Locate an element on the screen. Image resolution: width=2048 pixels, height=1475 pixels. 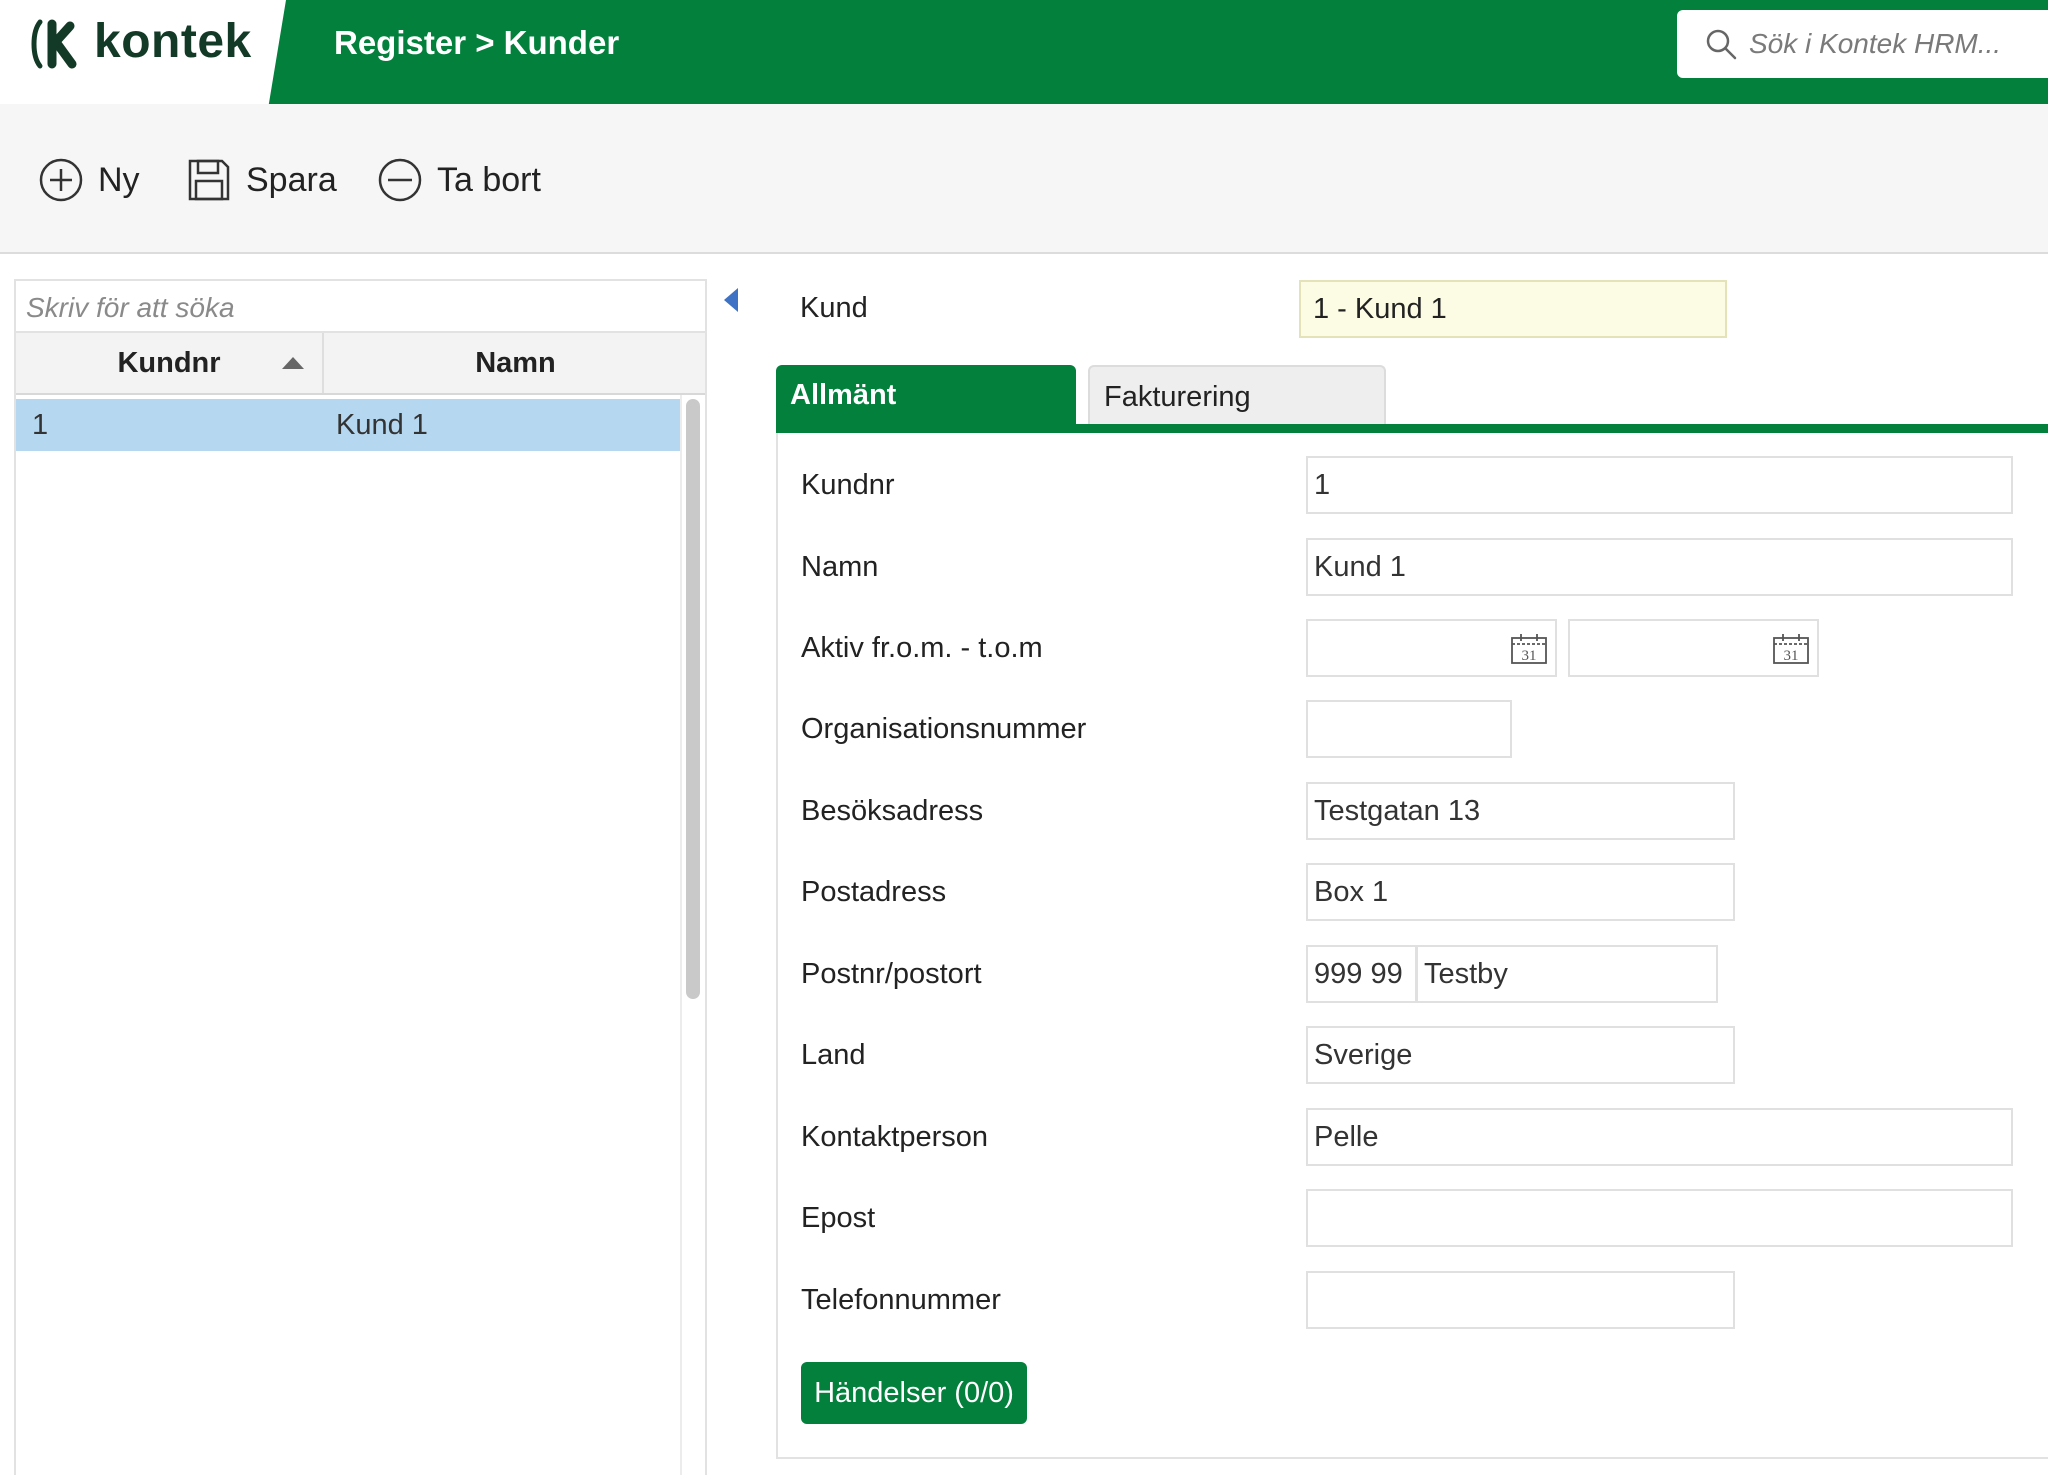
kundnr-label: Kundnr is located at coordinates (848, 485).